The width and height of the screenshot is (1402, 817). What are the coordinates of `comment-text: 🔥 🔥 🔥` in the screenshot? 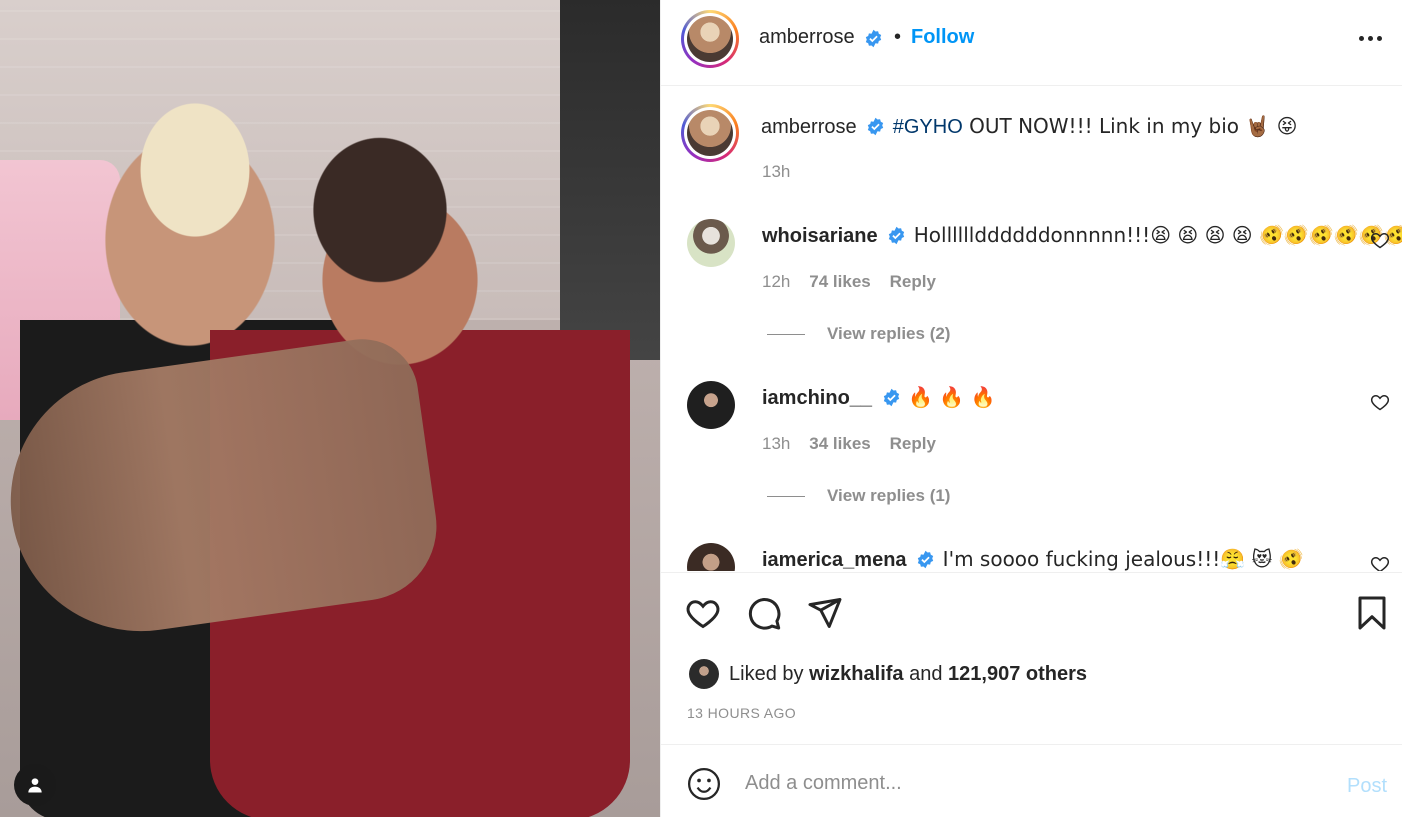 It's located at (952, 397).